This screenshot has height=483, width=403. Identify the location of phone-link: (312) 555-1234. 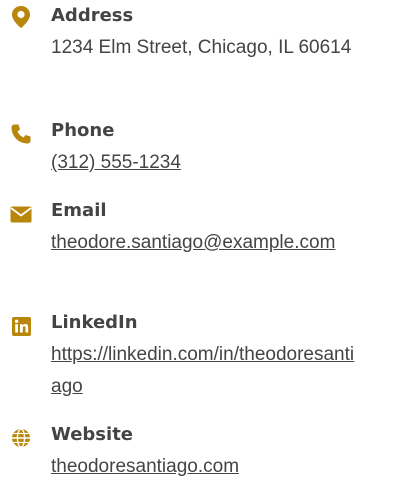
(204, 163).